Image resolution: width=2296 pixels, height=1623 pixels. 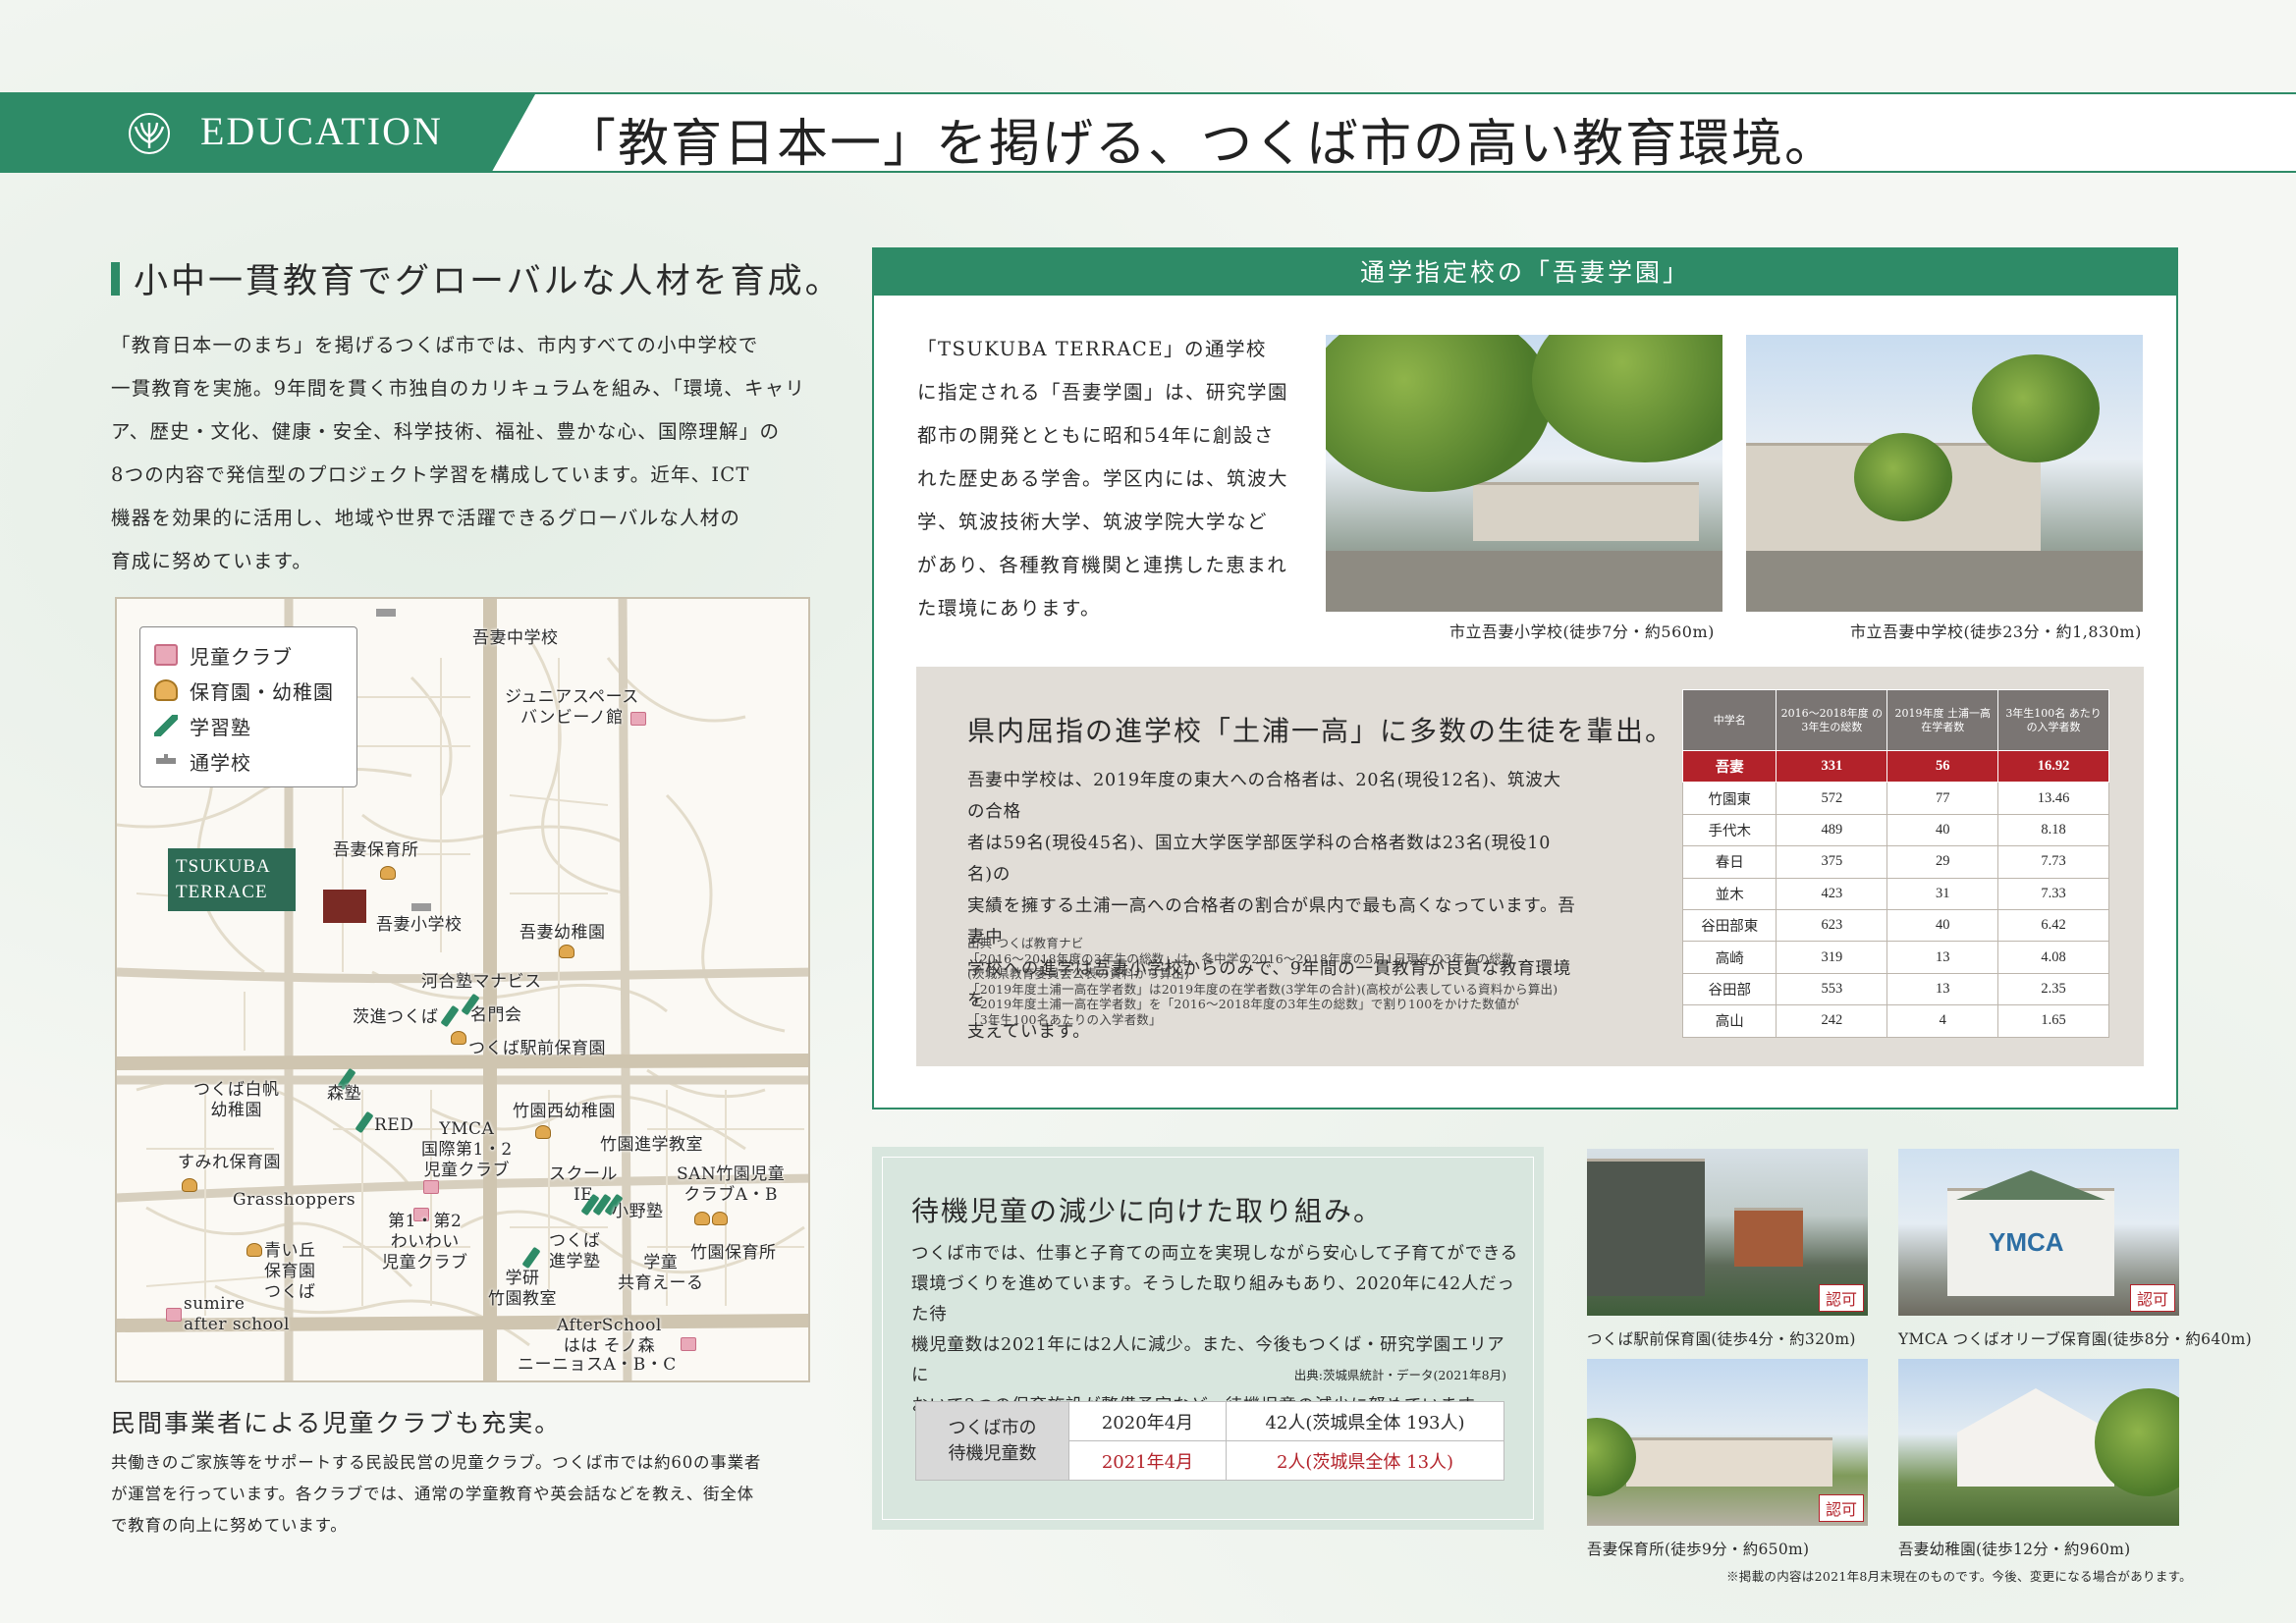 I want to click on map-label-station-nursery: つくば駅前保育園, so click(x=537, y=1048).